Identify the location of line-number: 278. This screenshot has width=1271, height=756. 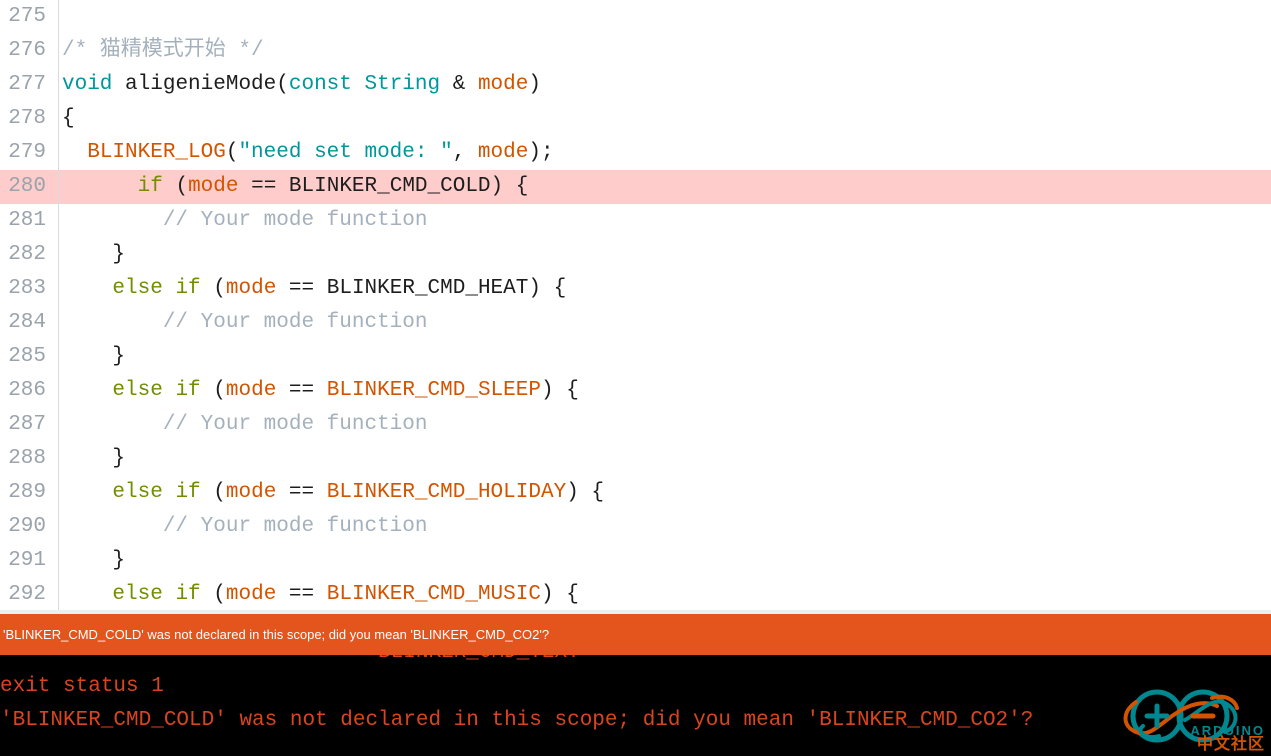
(27, 118).